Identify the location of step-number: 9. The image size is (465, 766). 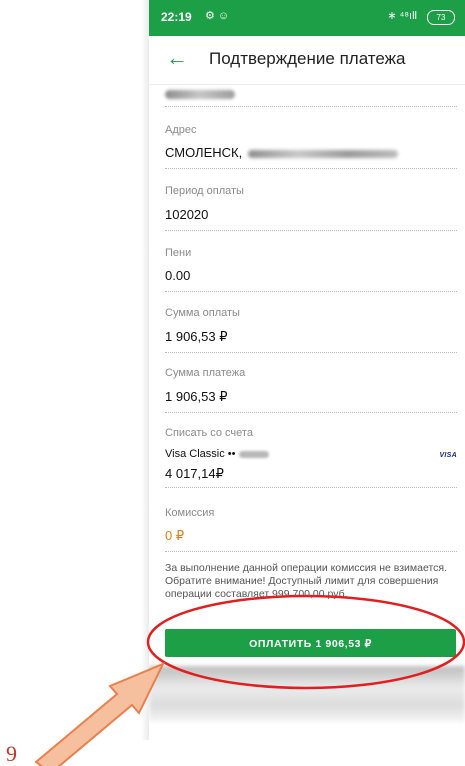
(11, 753).